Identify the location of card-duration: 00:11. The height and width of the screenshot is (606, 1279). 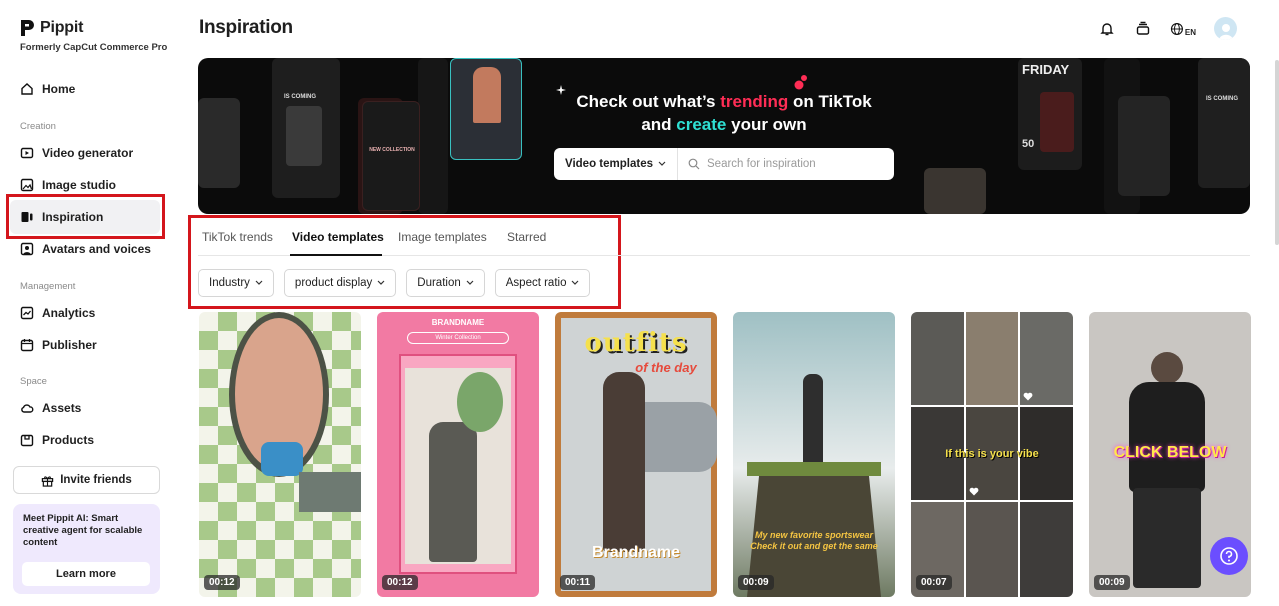
(578, 582).